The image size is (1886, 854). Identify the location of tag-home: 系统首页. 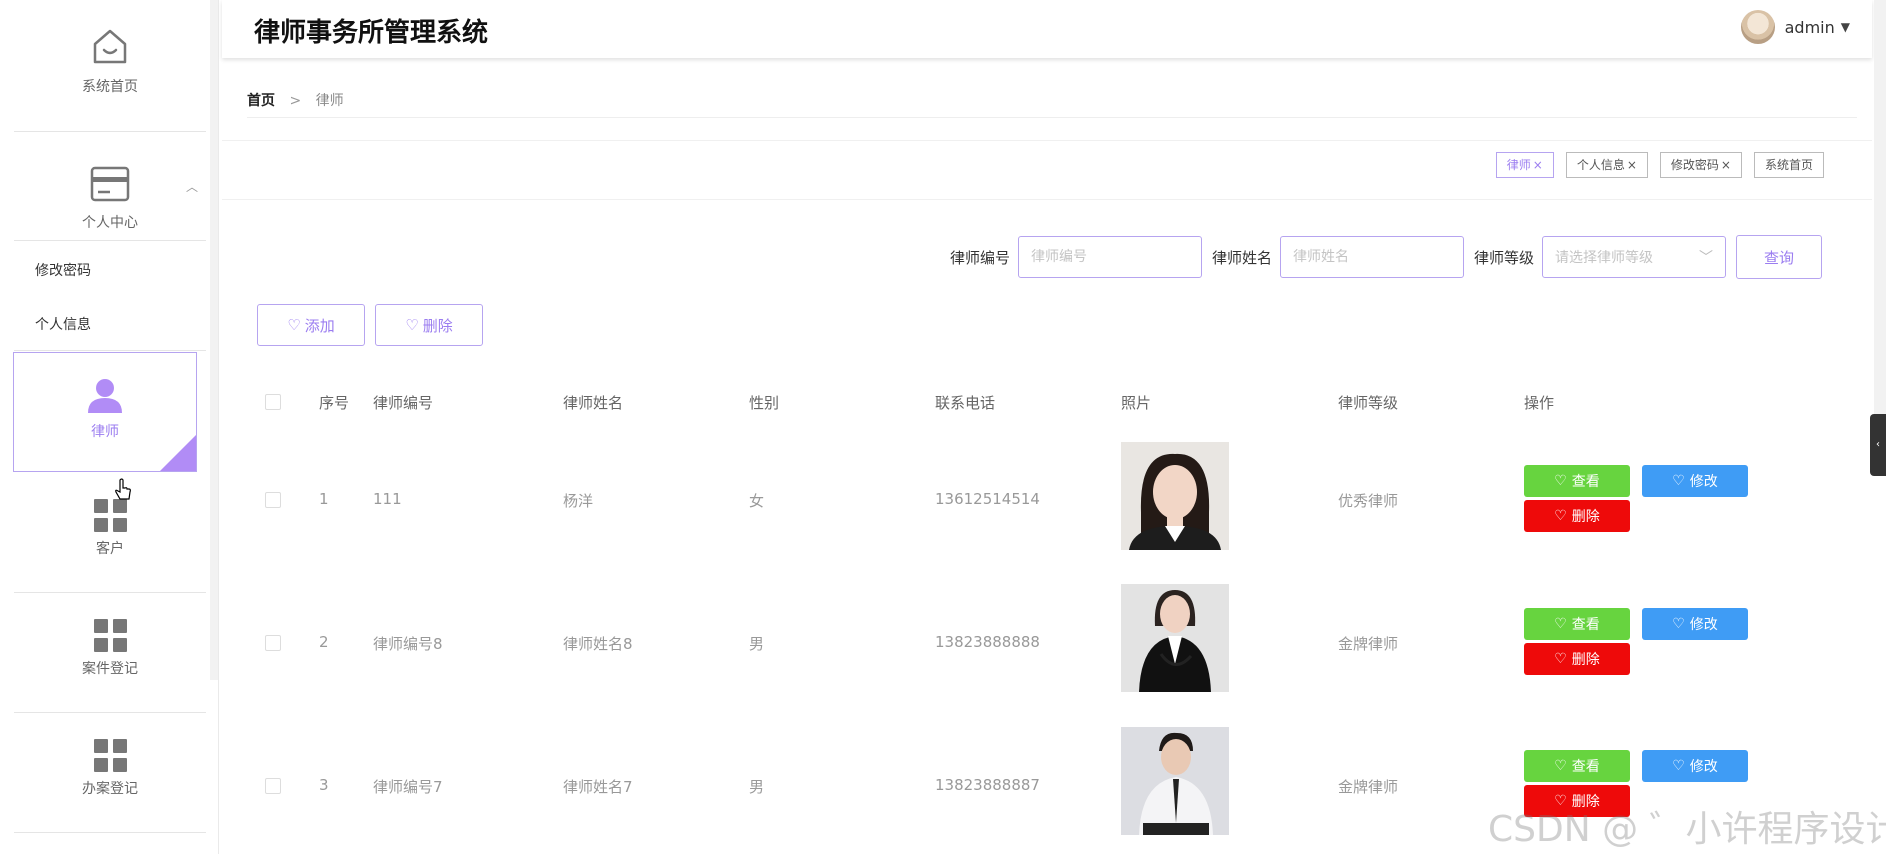
(1788, 165).